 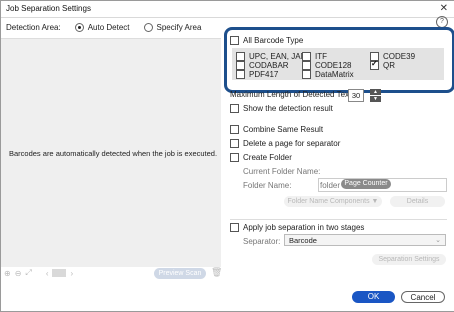 What do you see at coordinates (365, 240) in the screenshot?
I see `separator-select: Barcode ⌄` at bounding box center [365, 240].